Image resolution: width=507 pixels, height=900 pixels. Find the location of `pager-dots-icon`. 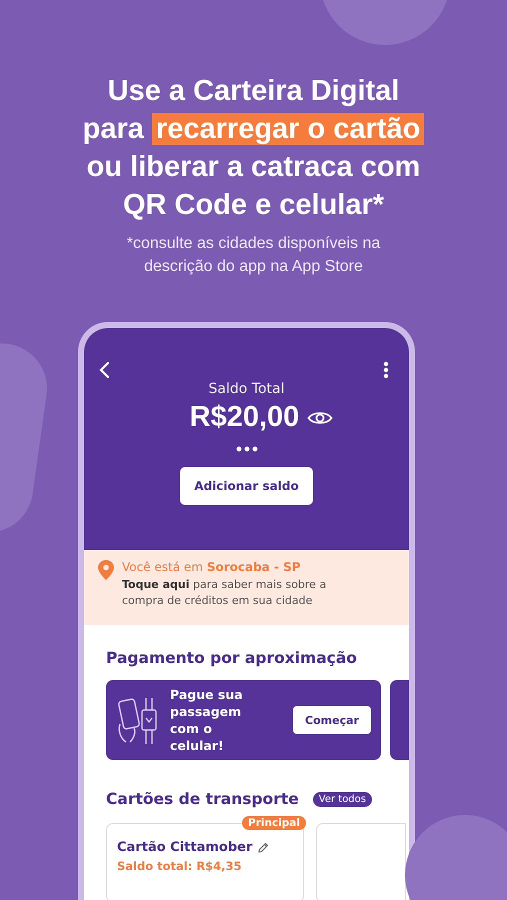

pager-dots-icon is located at coordinates (247, 449).